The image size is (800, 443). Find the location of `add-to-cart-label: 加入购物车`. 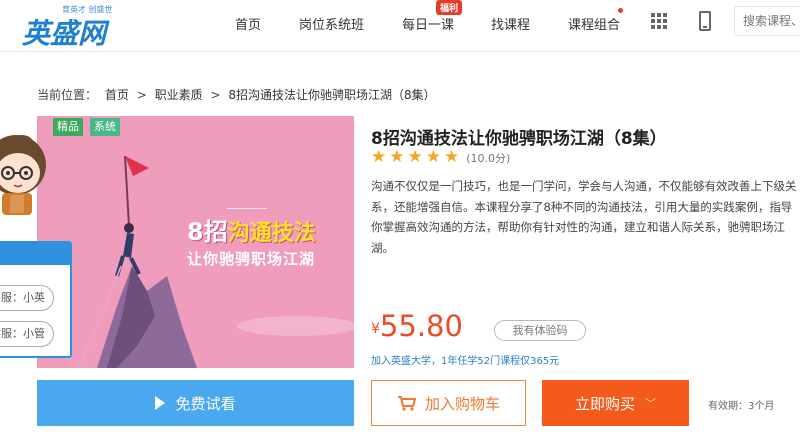

add-to-cart-label: 加入购物车 is located at coordinates (462, 403).